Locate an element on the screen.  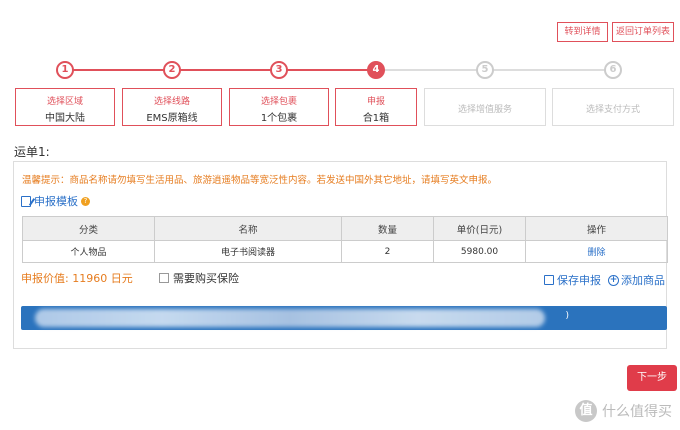
step-region: 选择区域 中国大陆 is located at coordinates (65, 107).